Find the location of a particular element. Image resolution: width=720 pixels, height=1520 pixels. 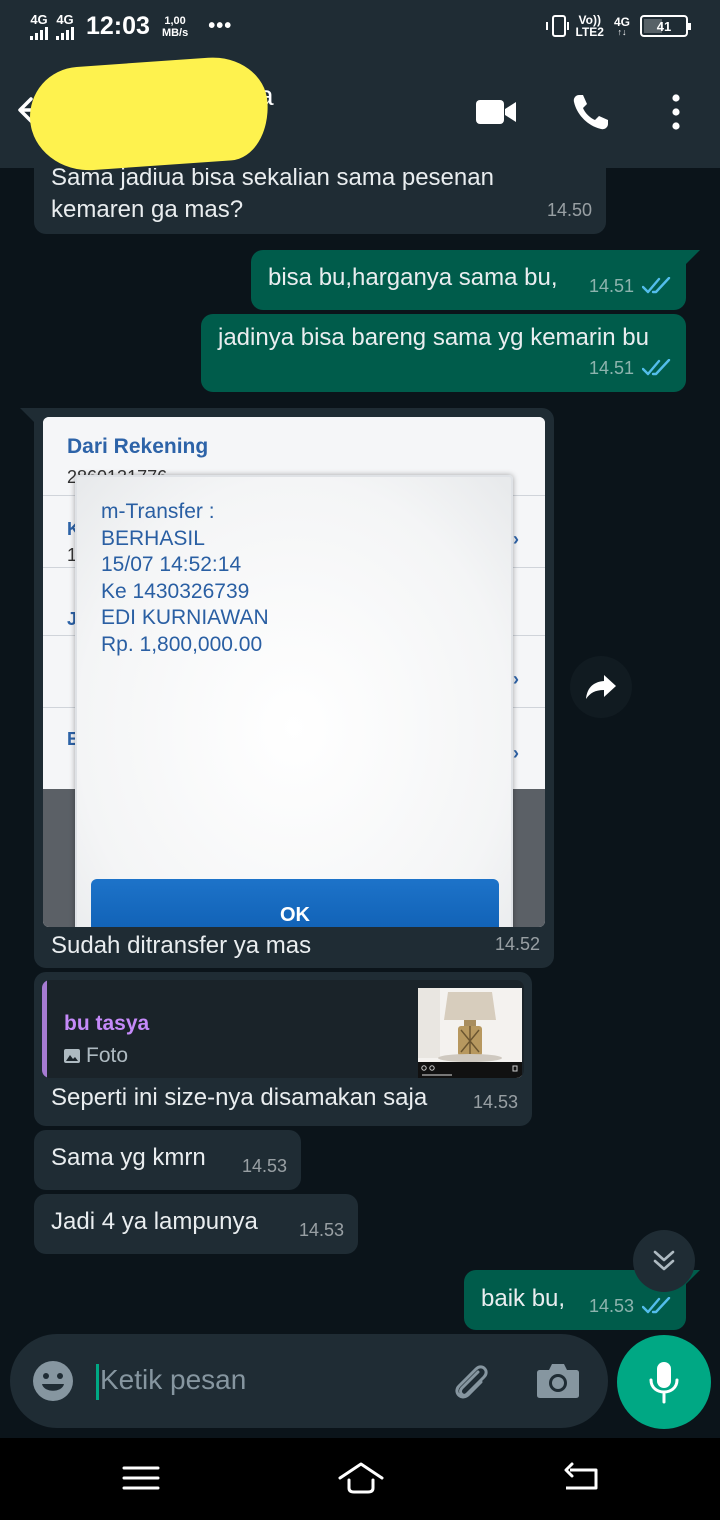

message-text: Seperti ini size-nya disamakan saja is located at coordinates (239, 1097).